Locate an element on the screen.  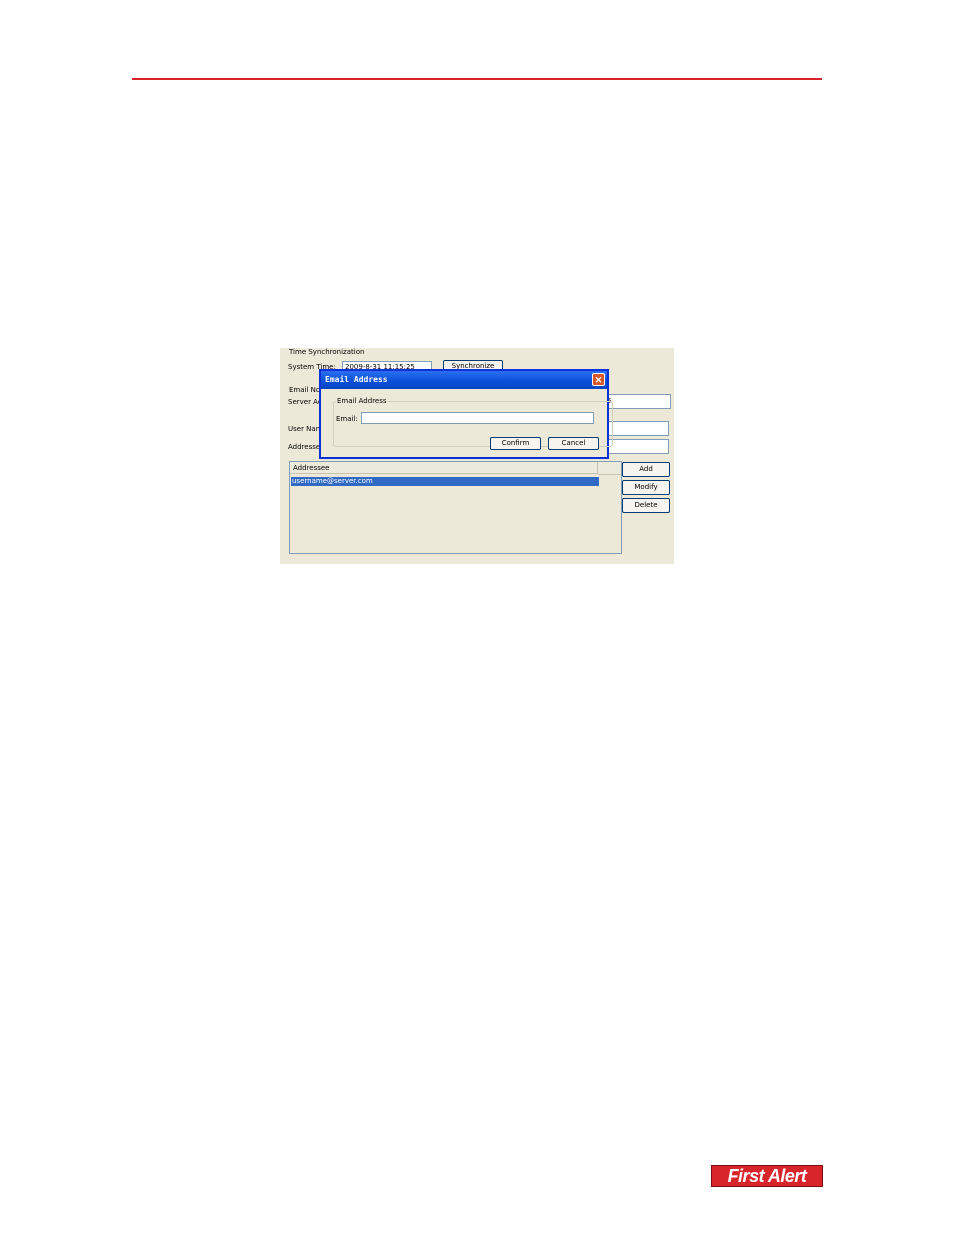
dialog-group-label: Email Address is located at coordinates (362, 401).